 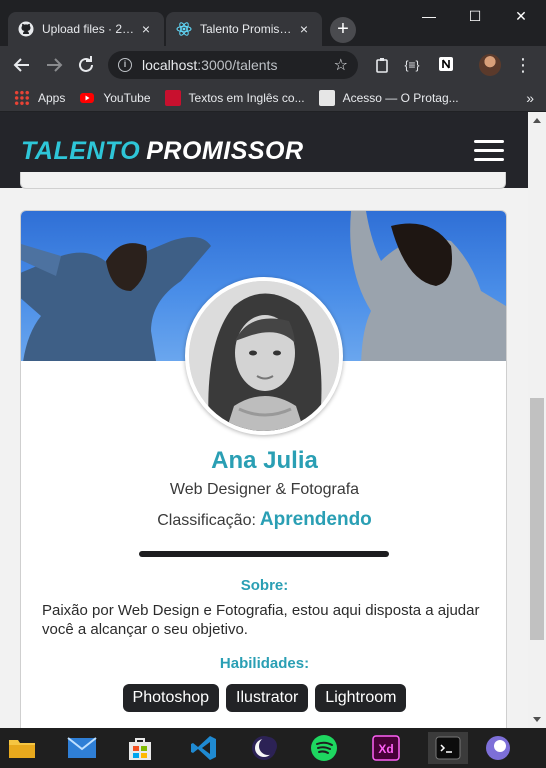 I want to click on tab-title: Talento Promissor, so click(x=248, y=29).